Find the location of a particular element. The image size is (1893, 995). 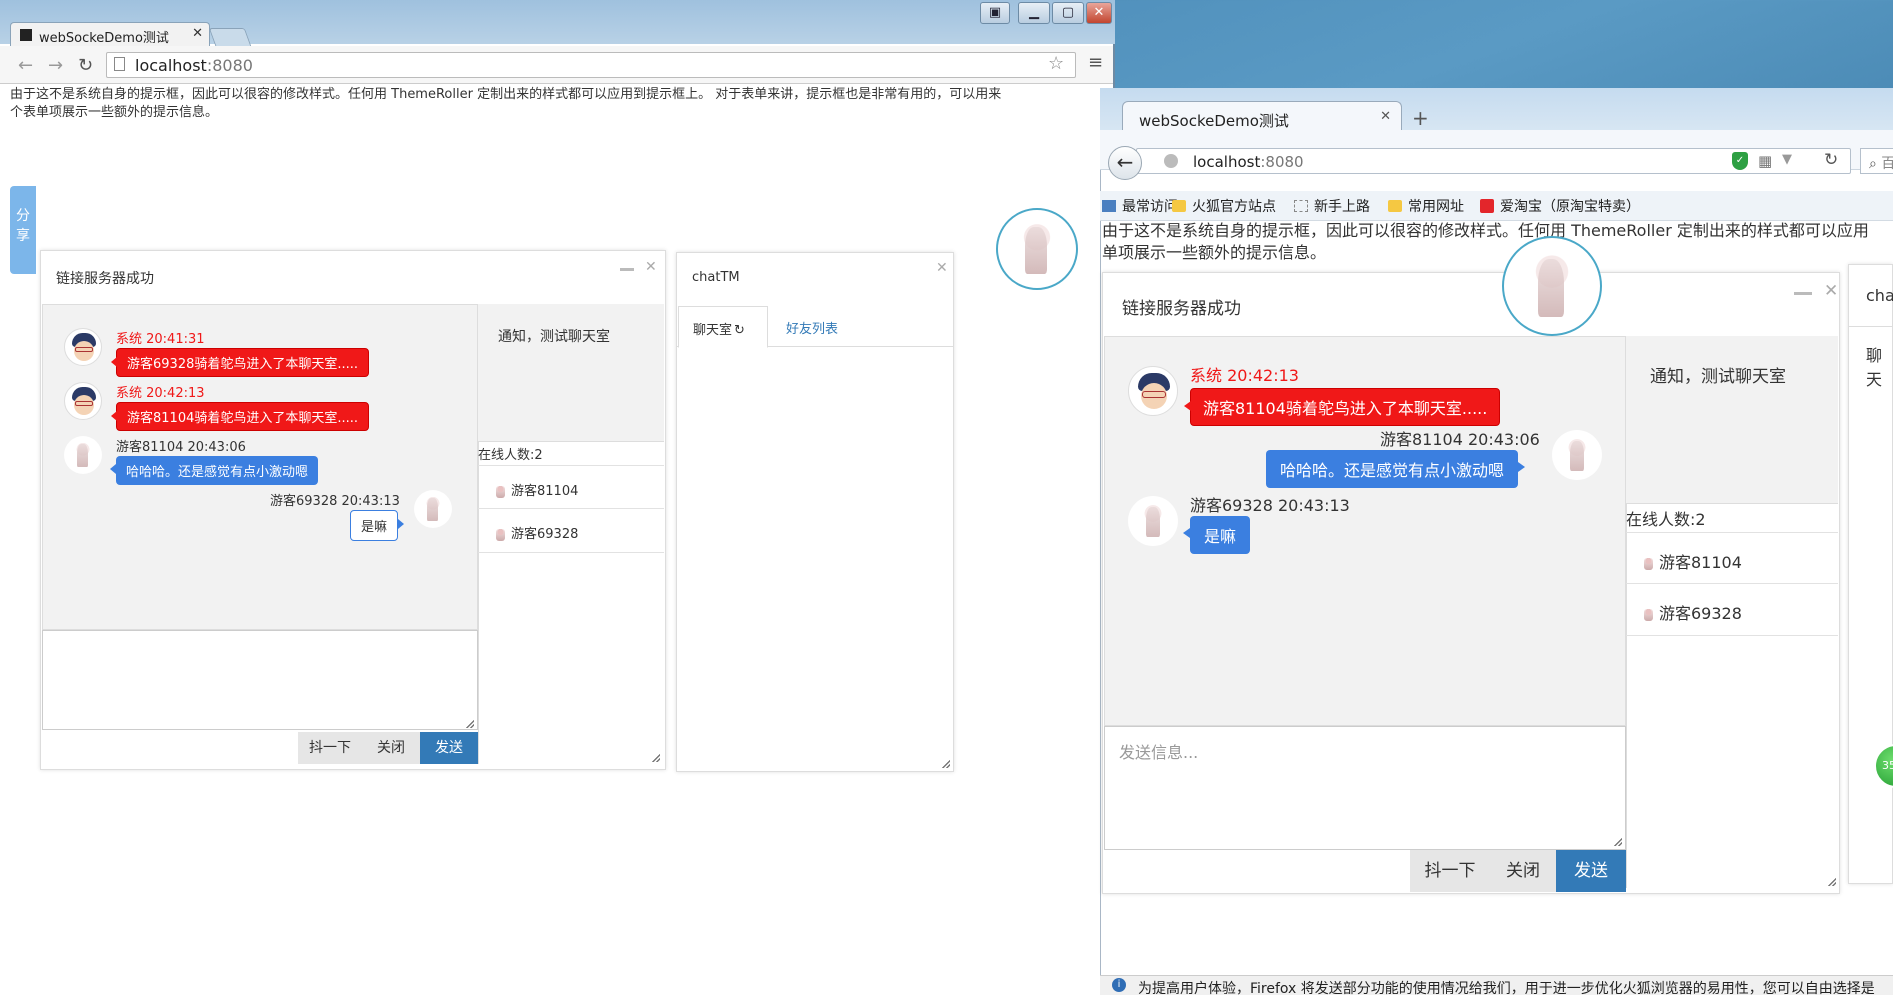

url-host: localhost is located at coordinates (1227, 162).